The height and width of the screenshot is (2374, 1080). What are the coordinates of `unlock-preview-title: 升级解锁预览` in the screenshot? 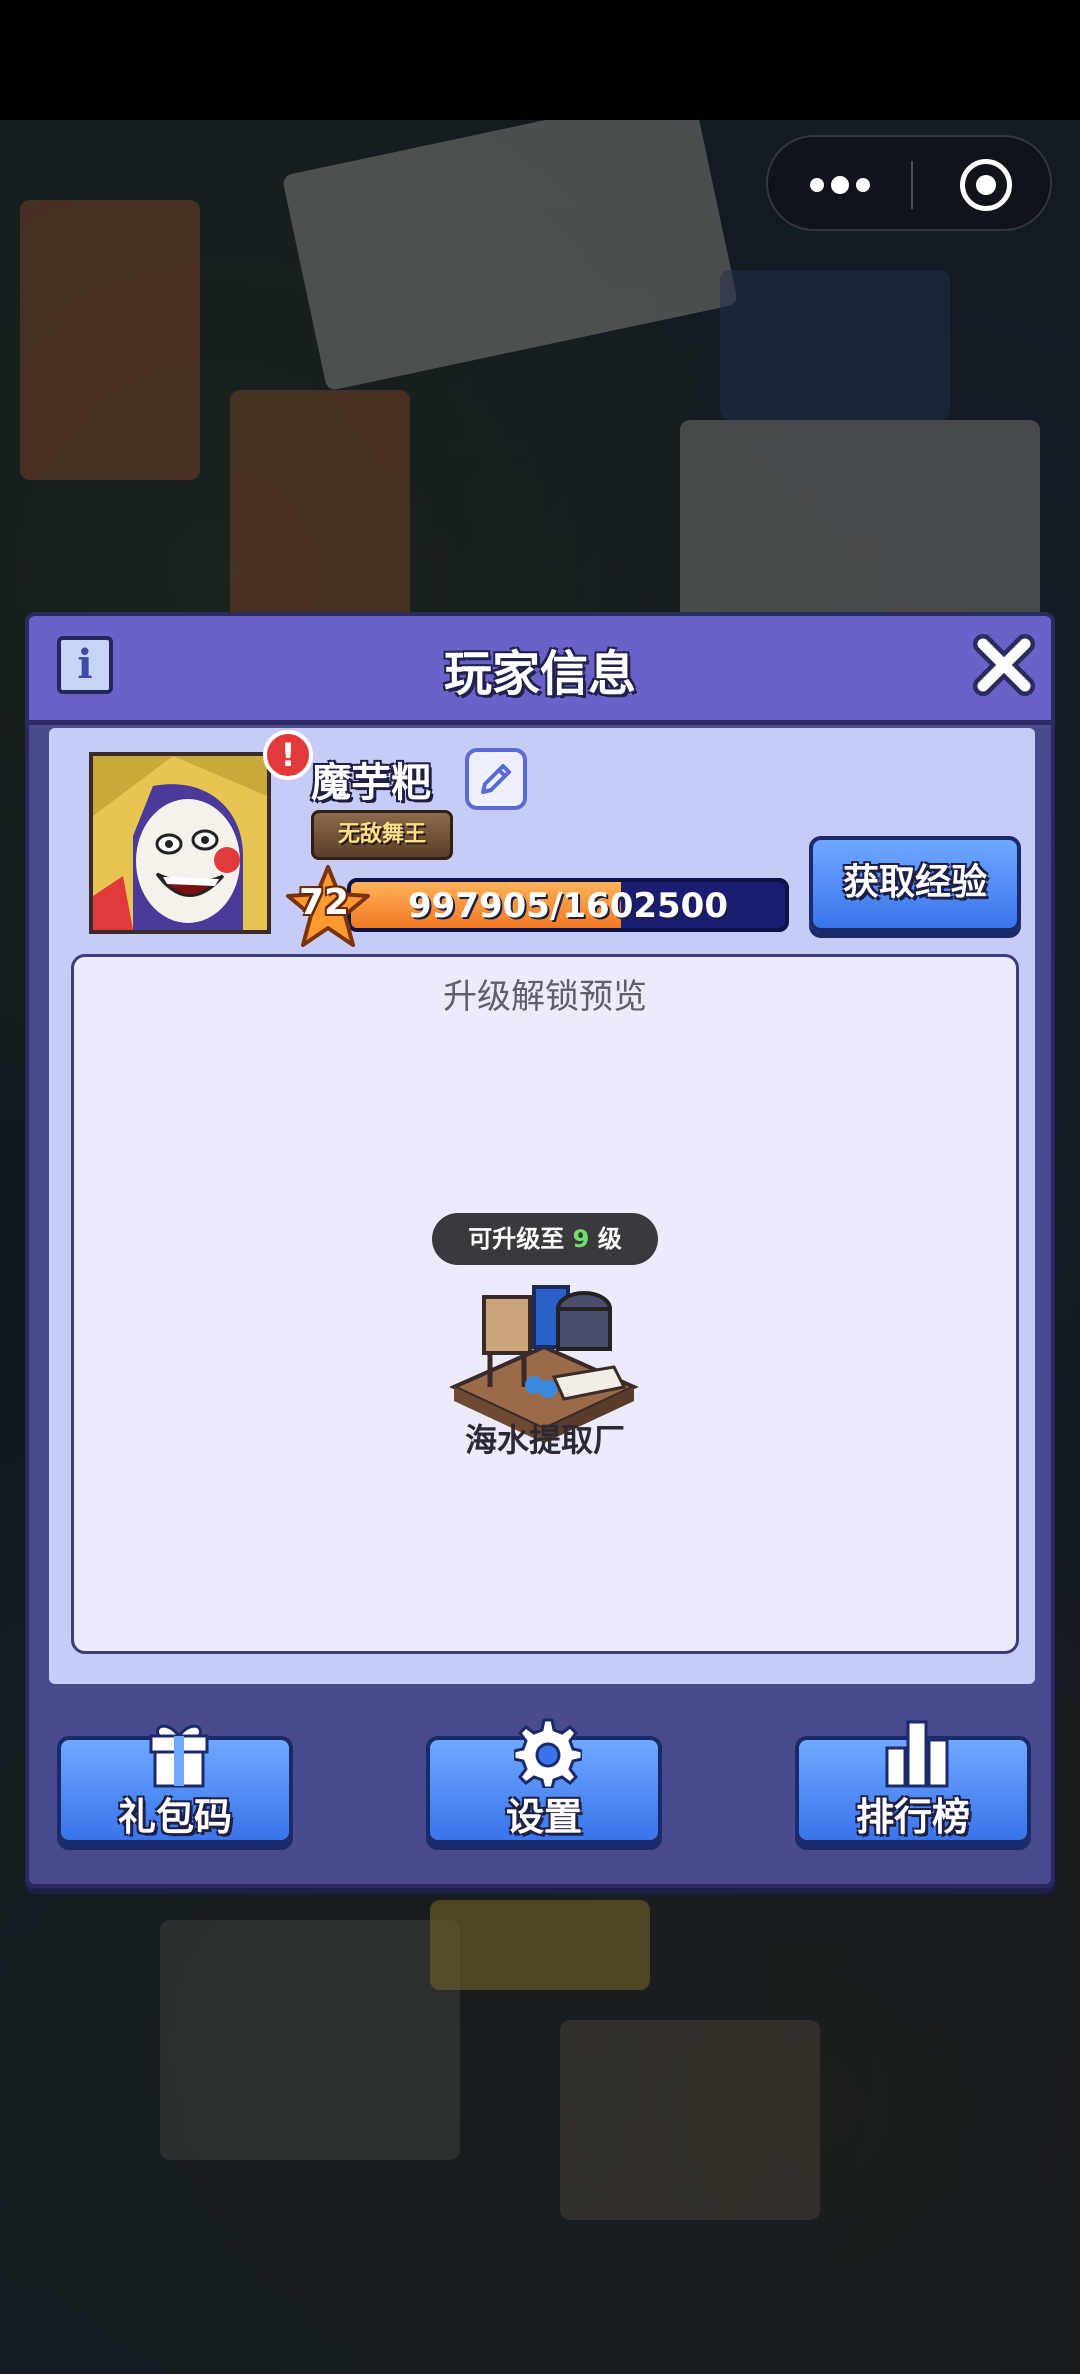 It's located at (545, 997).